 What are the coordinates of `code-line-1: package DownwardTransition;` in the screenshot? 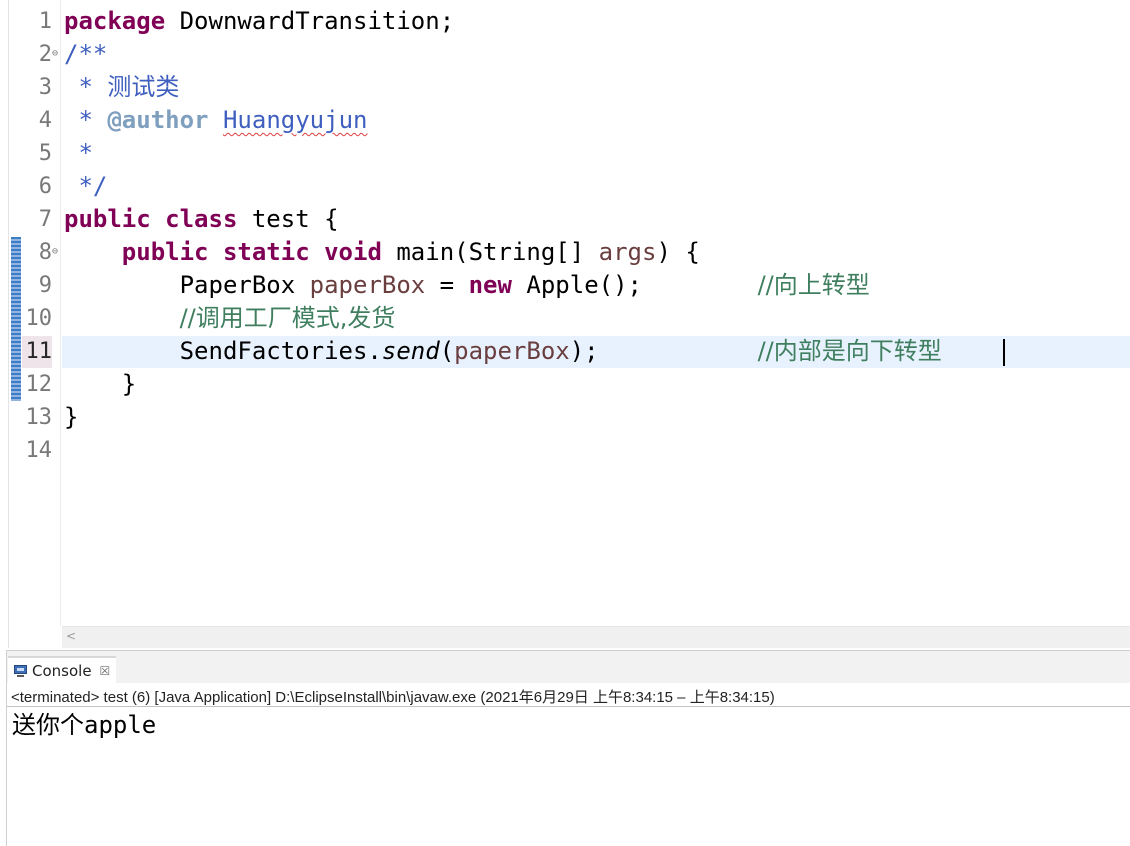 It's located at (259, 21).